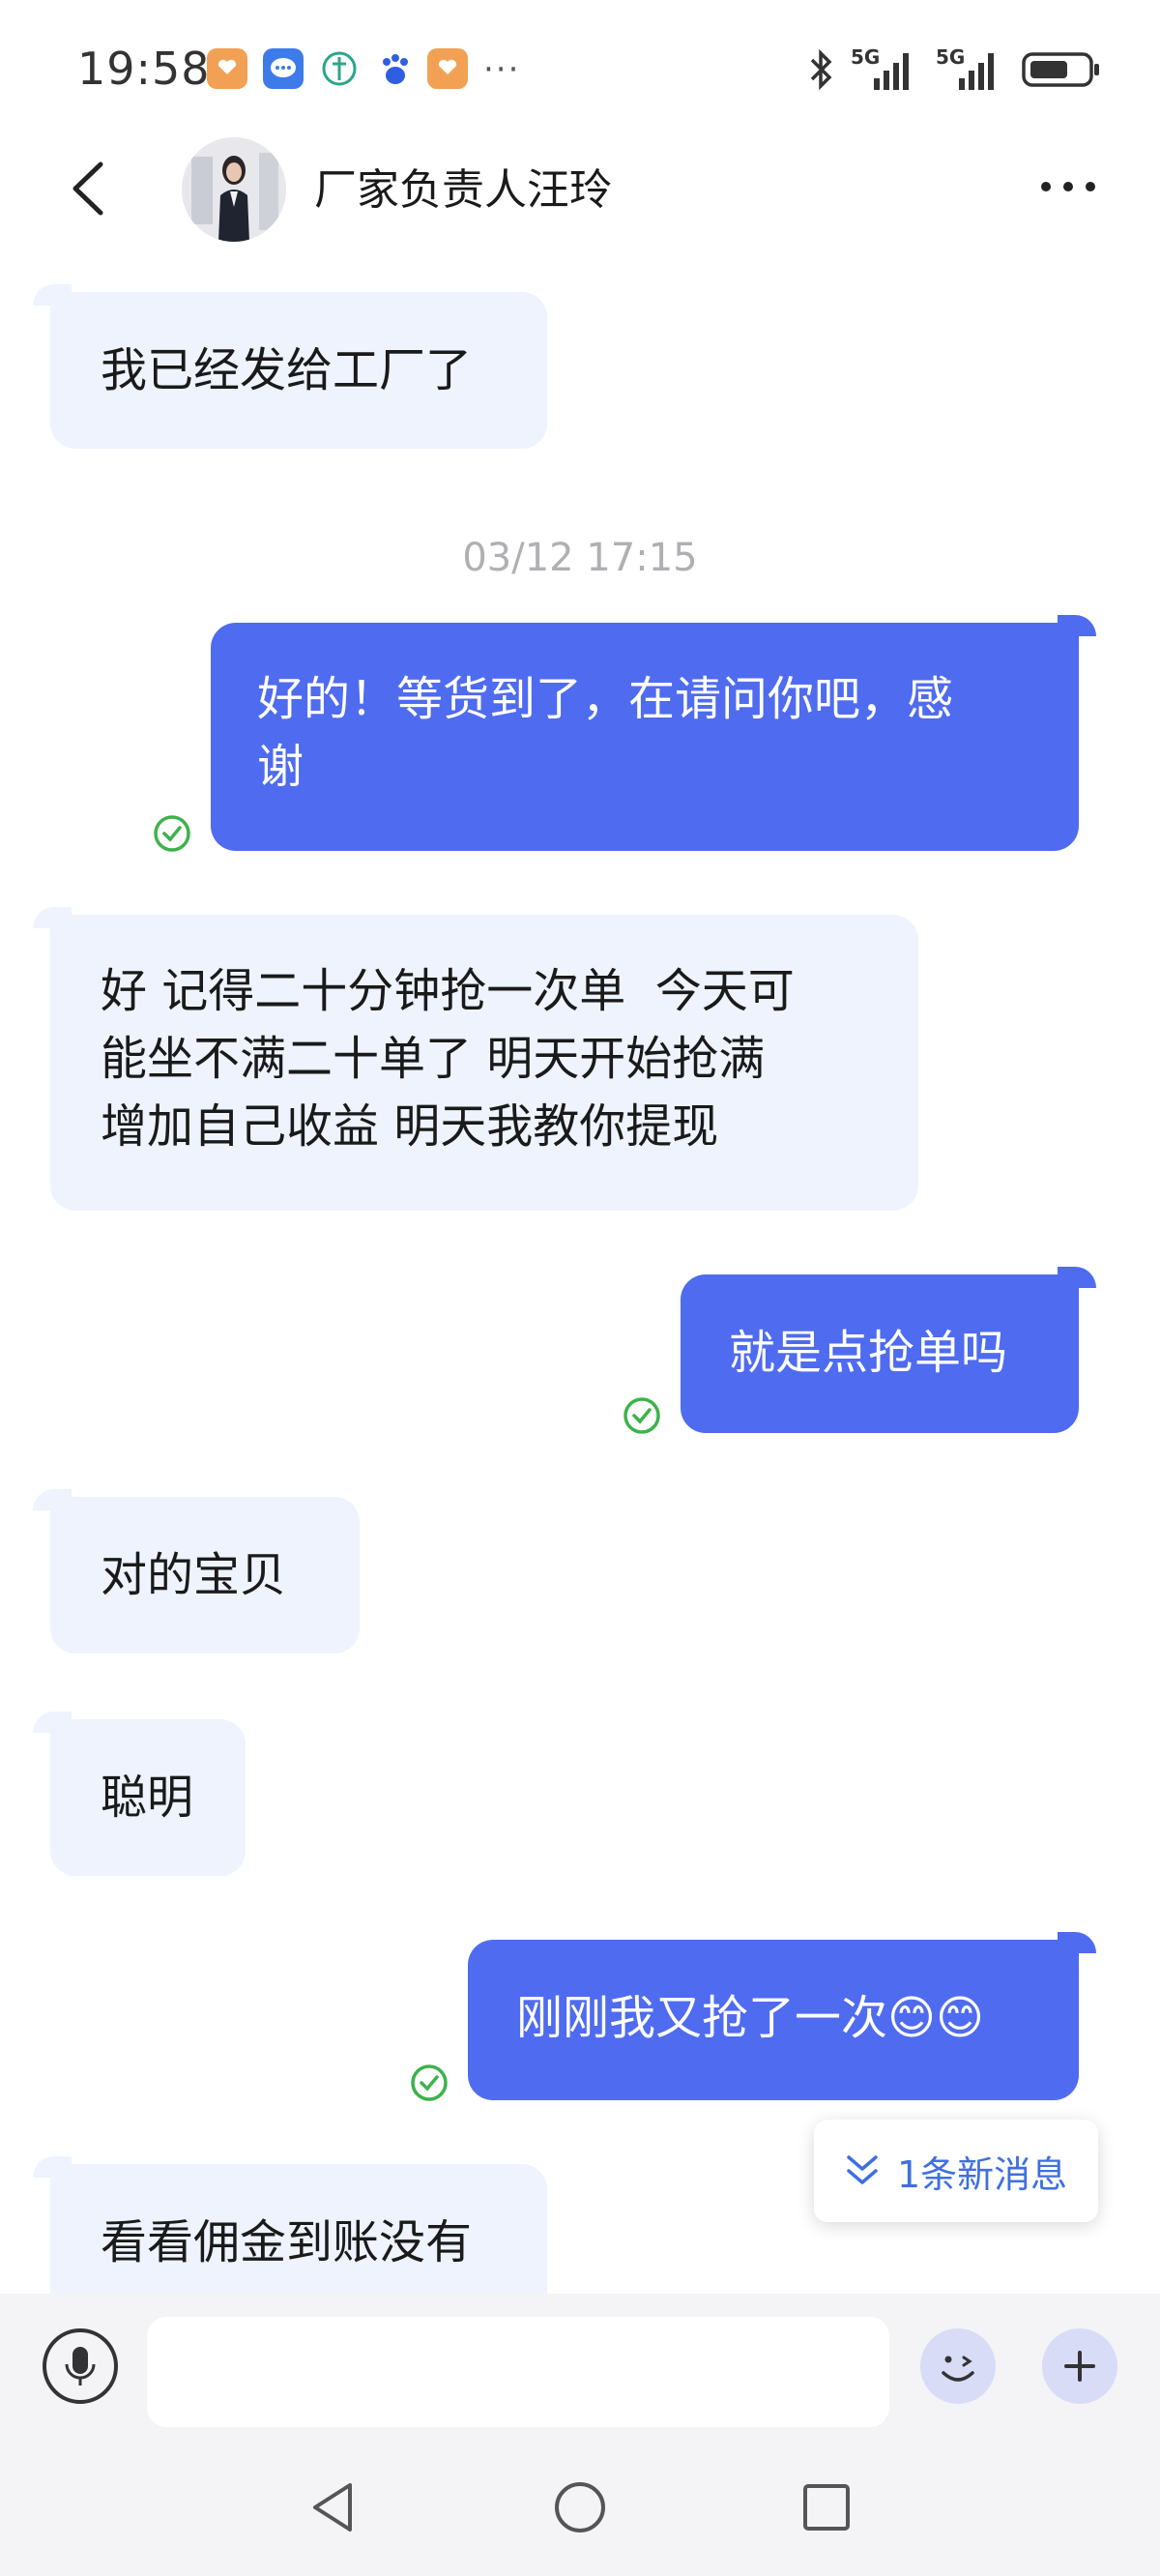  I want to click on smiley-wink-icon, so click(958, 2369).